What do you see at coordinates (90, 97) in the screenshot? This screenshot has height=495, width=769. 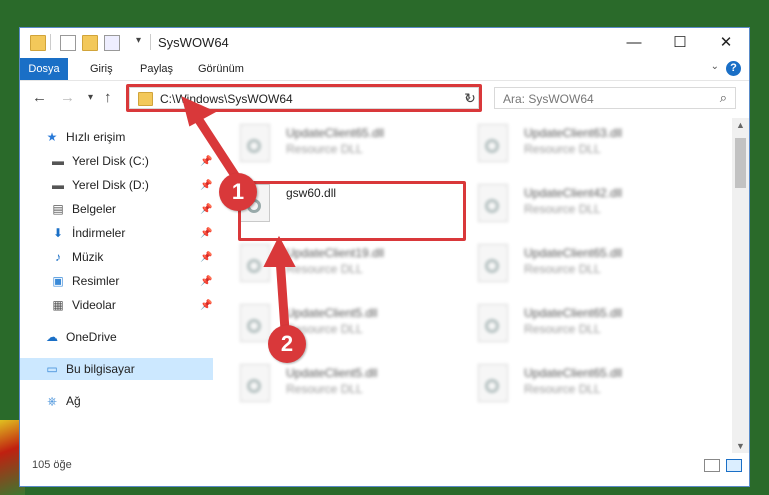 I see `recent-locations-icon: ▾` at bounding box center [90, 97].